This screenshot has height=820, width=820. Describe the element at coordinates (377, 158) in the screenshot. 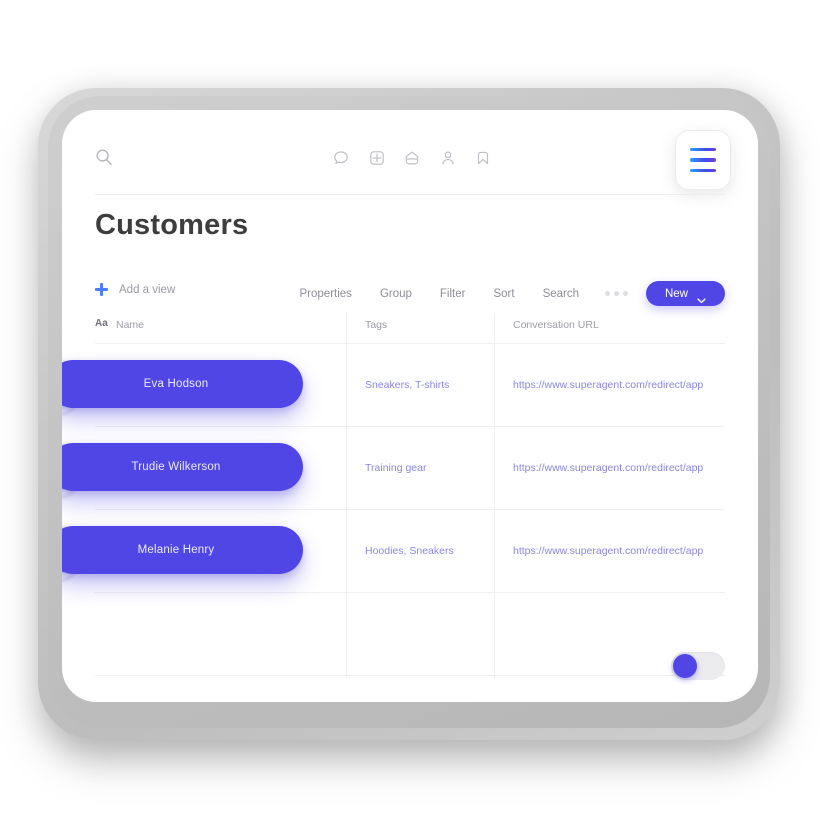

I see `grid-plus-icon` at that location.